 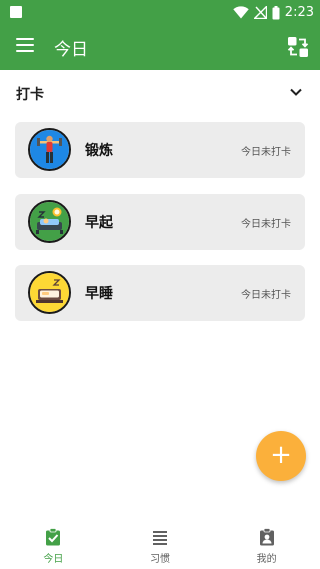 What do you see at coordinates (99, 151) in the screenshot?
I see `habit-name: 锻炼` at bounding box center [99, 151].